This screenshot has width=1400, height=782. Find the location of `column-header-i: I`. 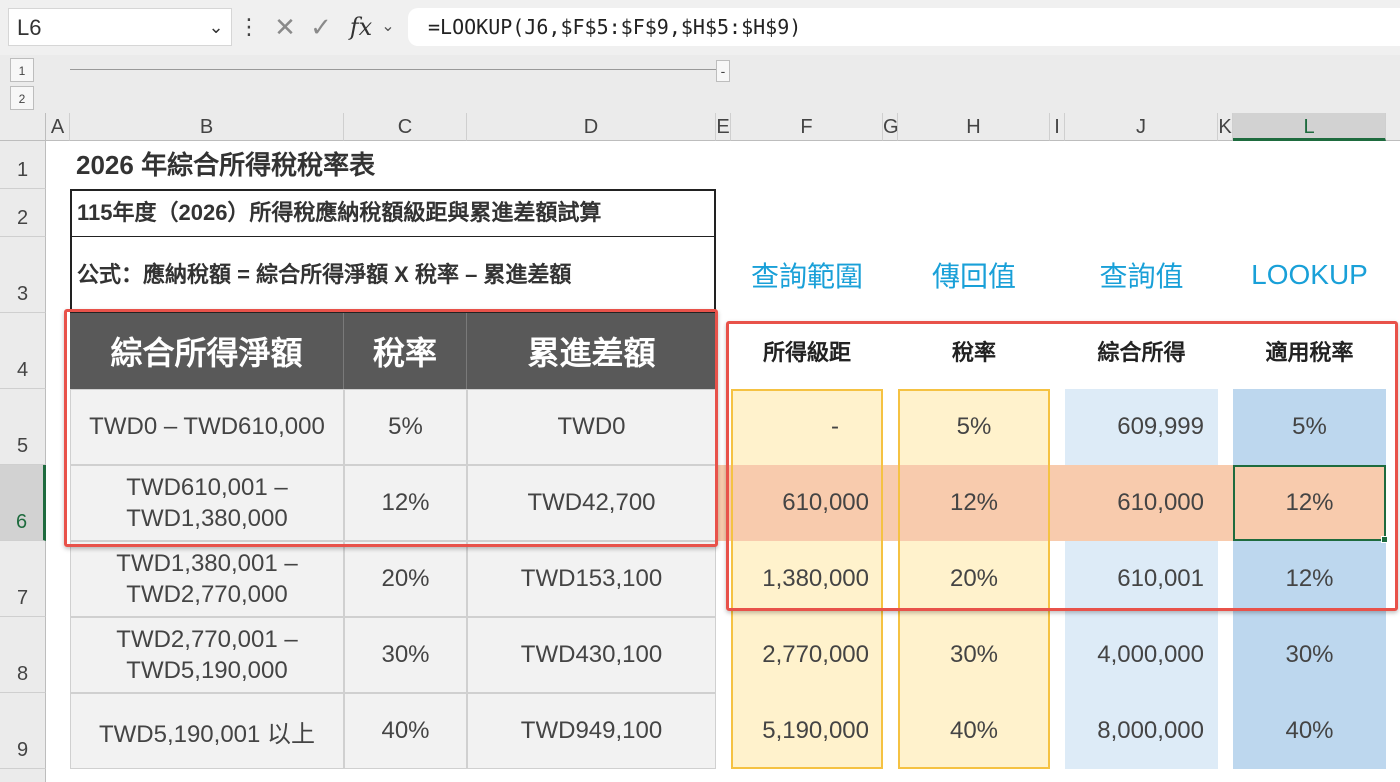

column-header-i: I is located at coordinates (1057, 127).